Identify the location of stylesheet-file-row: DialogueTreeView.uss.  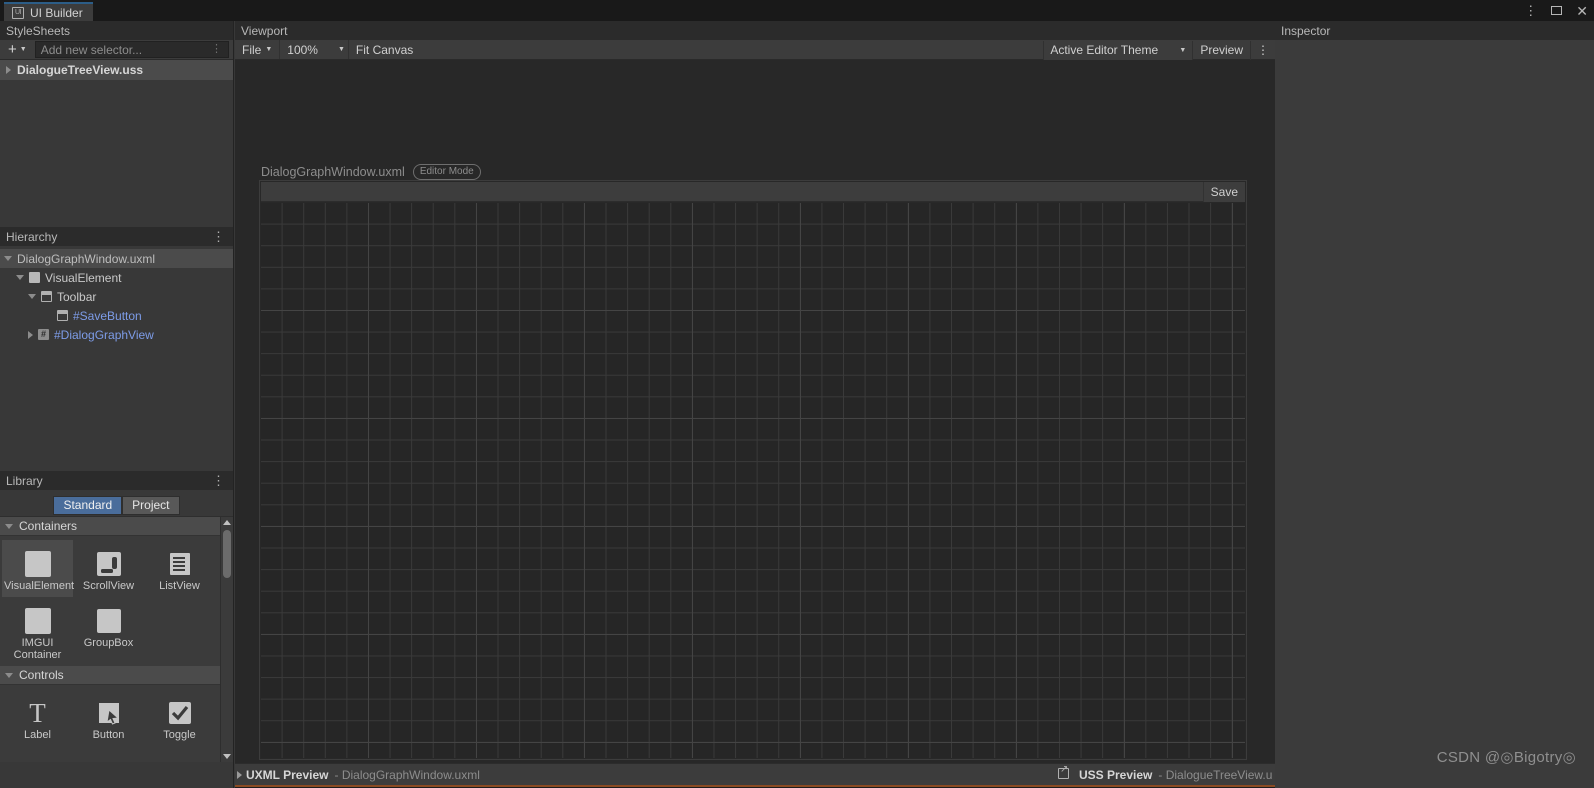
(116, 70).